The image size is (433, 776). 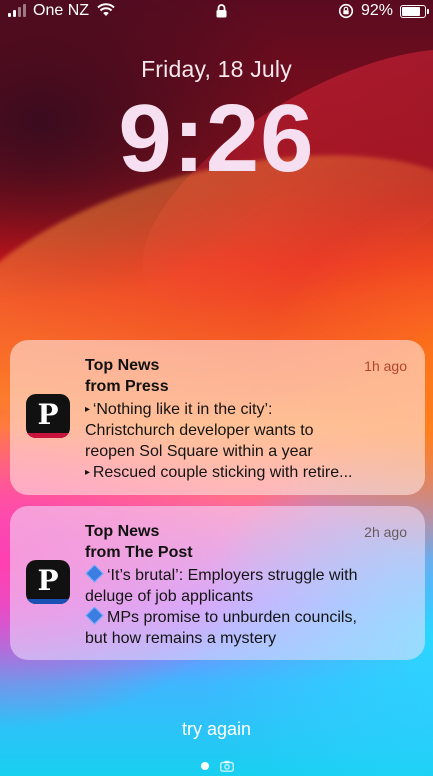 I want to click on lock-screen-time: 9:26, so click(x=216, y=138).